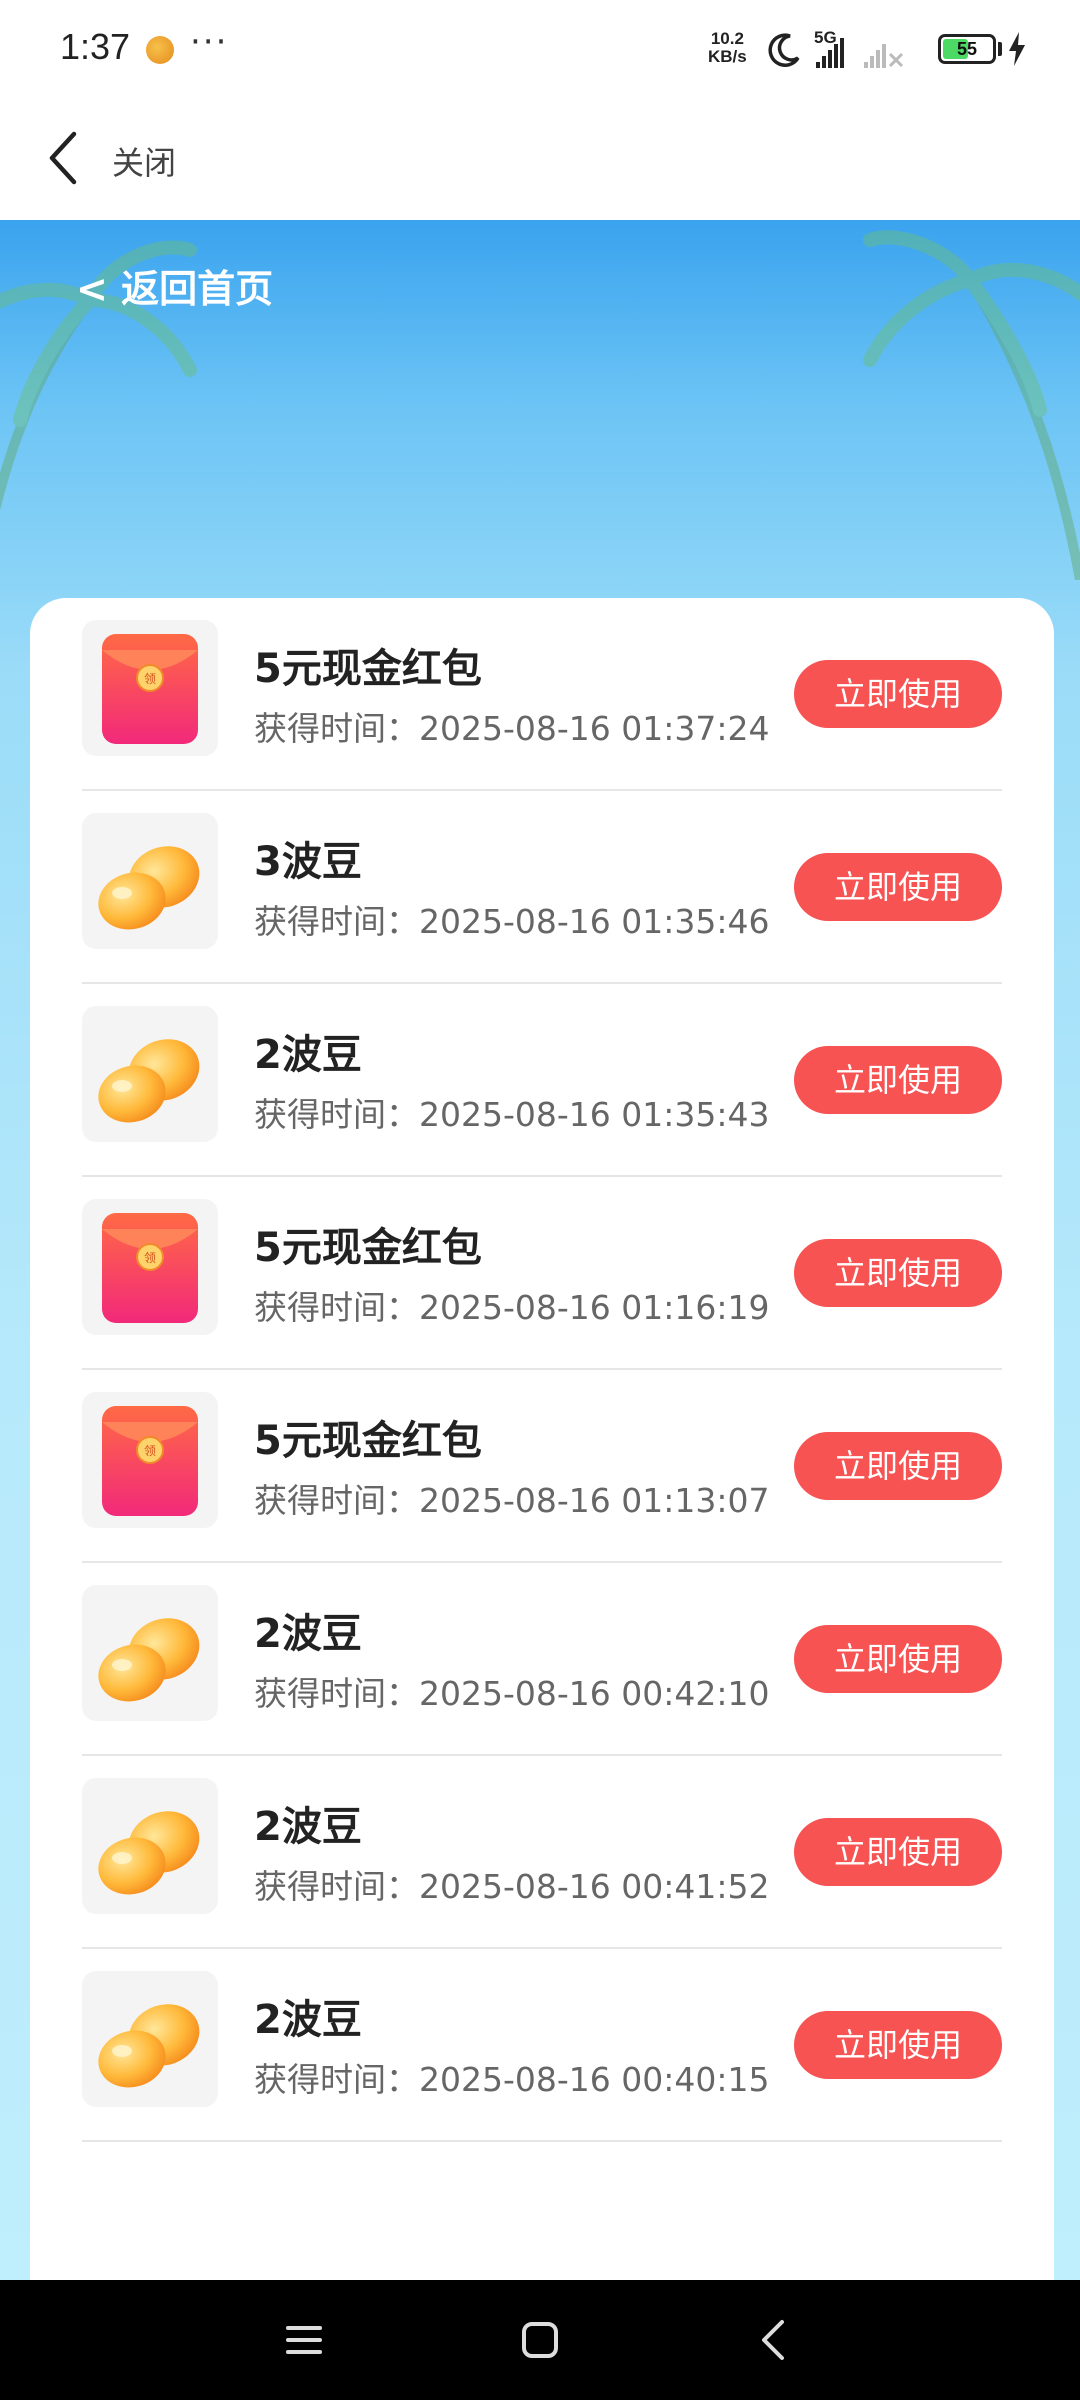 The width and height of the screenshot is (1080, 2400). I want to click on reward-row: 领 5元现金红包 获得时间：2025-08-16 01:37:24 立即使用, so click(542, 694).